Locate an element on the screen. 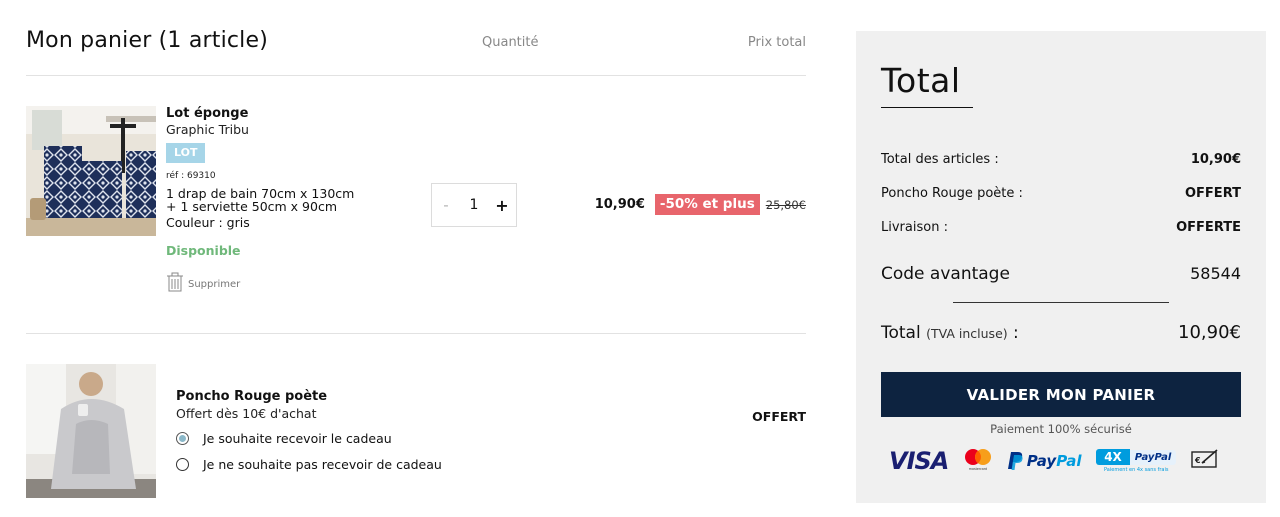 This screenshot has height=517, width=1280. grand-total-label: Total (TVA incluse) : is located at coordinates (950, 333).